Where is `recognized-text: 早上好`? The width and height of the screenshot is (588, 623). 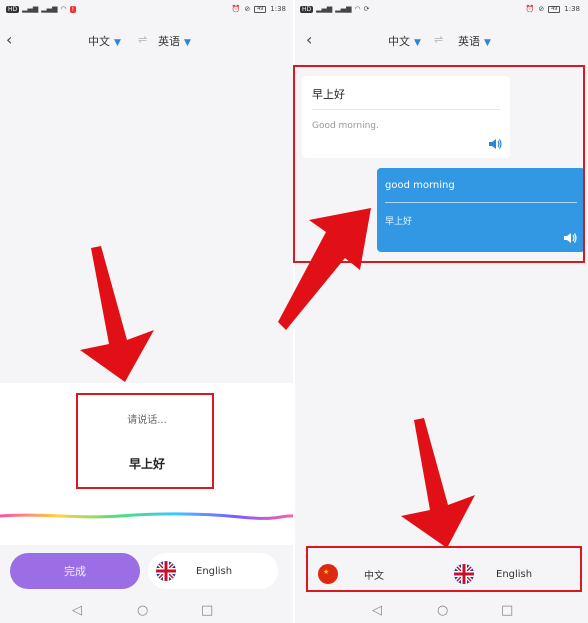
recognized-text: 早上好 is located at coordinates (146, 464).